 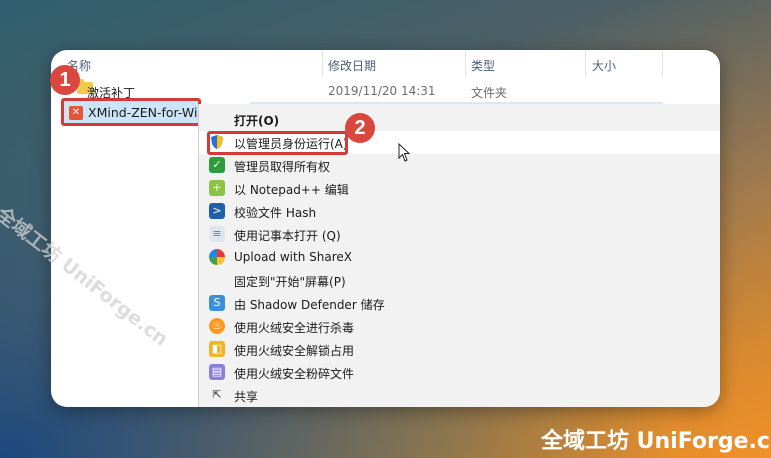 I want to click on share-icon: ⇱, so click(x=217, y=394).